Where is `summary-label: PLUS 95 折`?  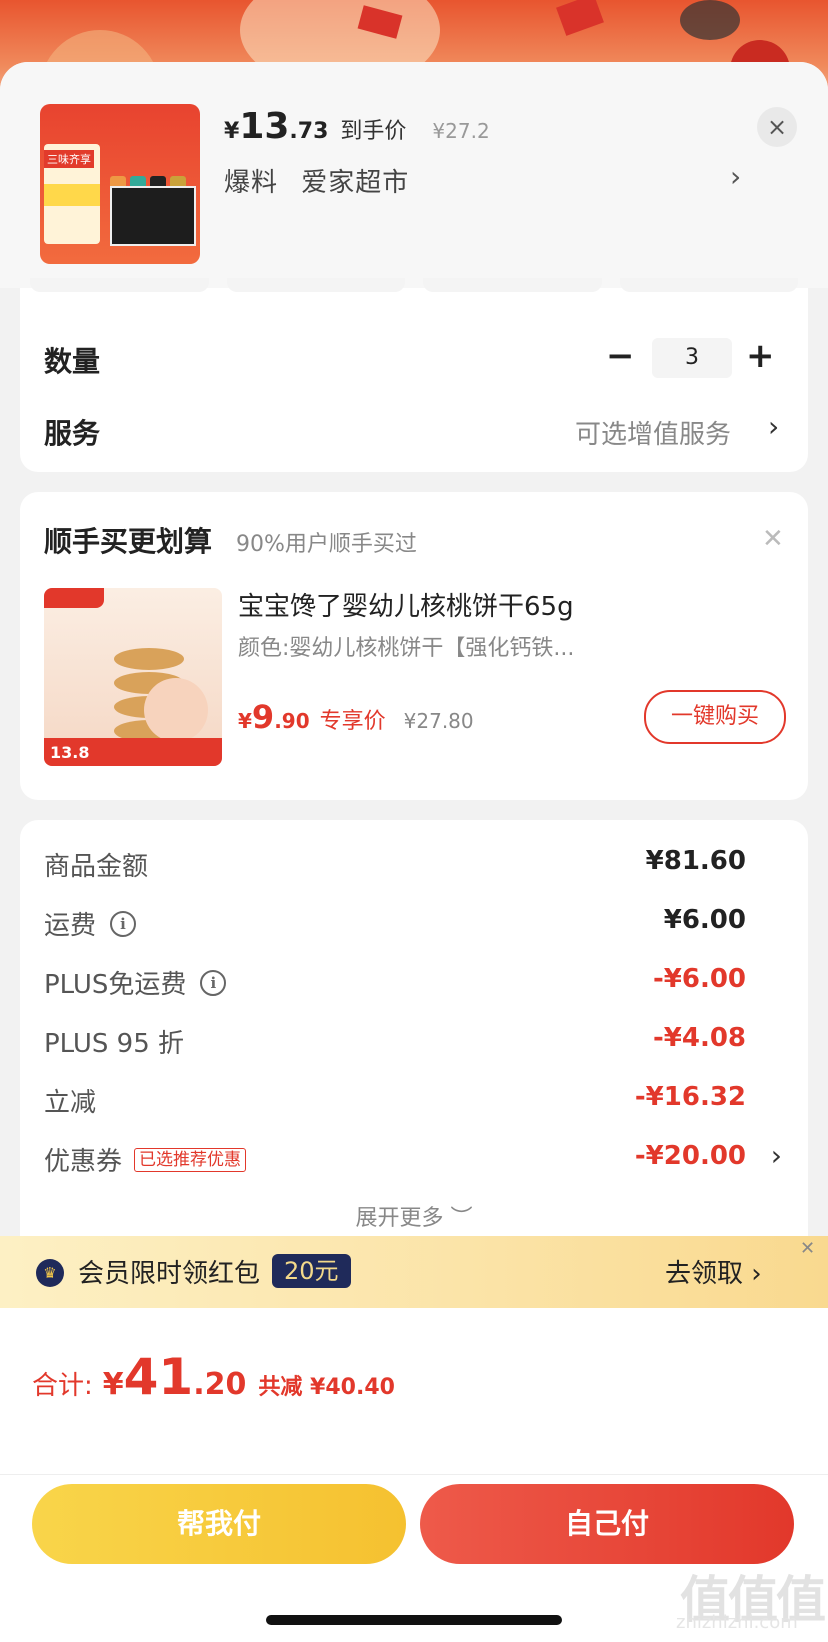 summary-label: PLUS 95 折 is located at coordinates (114, 1044).